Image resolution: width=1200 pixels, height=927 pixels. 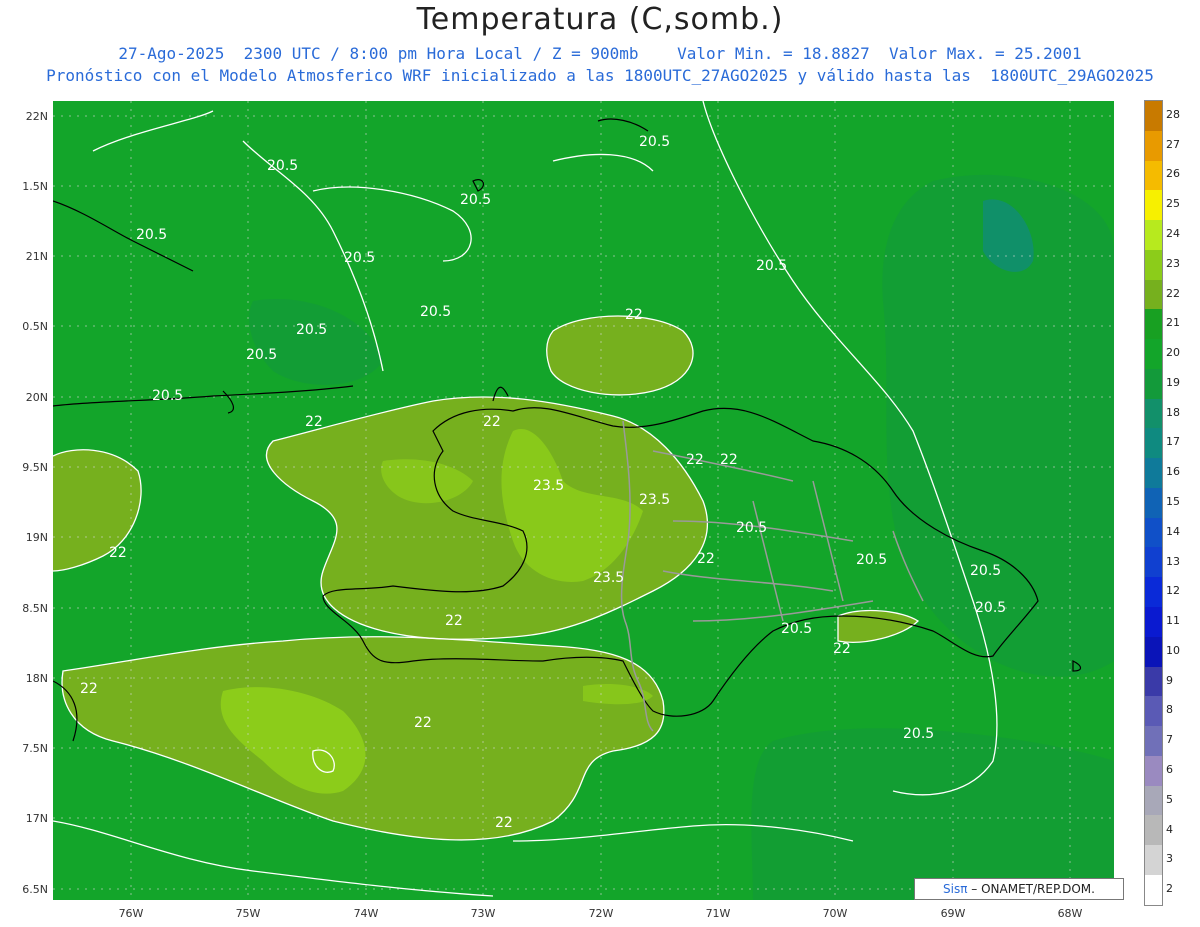 What do you see at coordinates (36, 256) in the screenshot?
I see `lat-label: 21N` at bounding box center [36, 256].